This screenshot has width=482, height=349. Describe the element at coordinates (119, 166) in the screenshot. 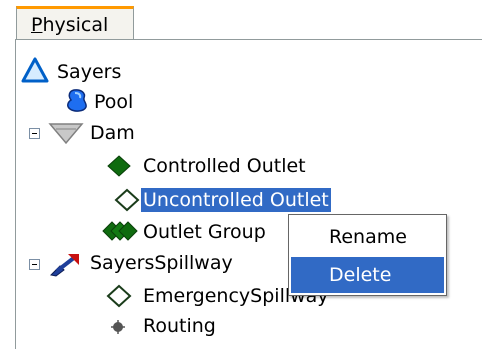

I see `controlled-outlet-icon` at that location.